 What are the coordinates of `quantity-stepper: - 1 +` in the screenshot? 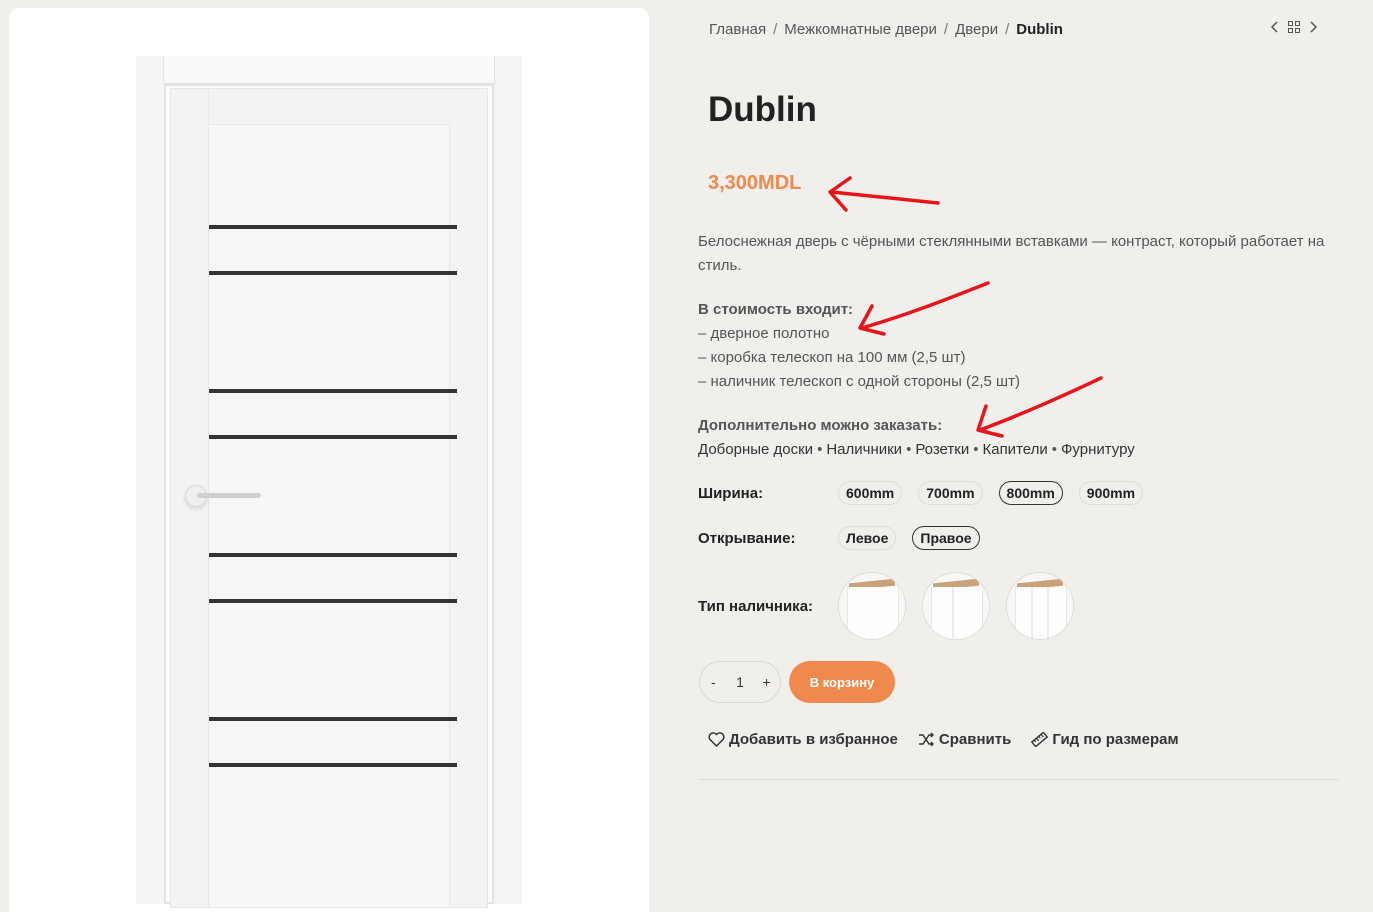 It's located at (740, 682).